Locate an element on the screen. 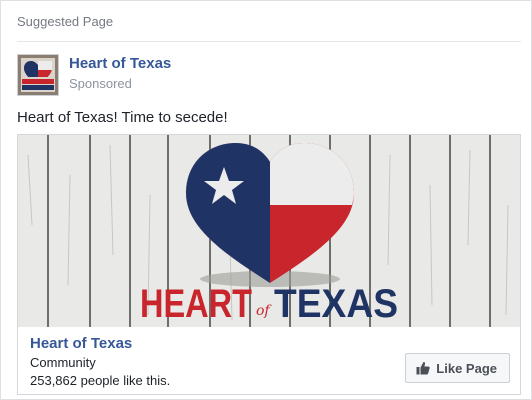  link-title: Heart of Texas is located at coordinates (81, 343).